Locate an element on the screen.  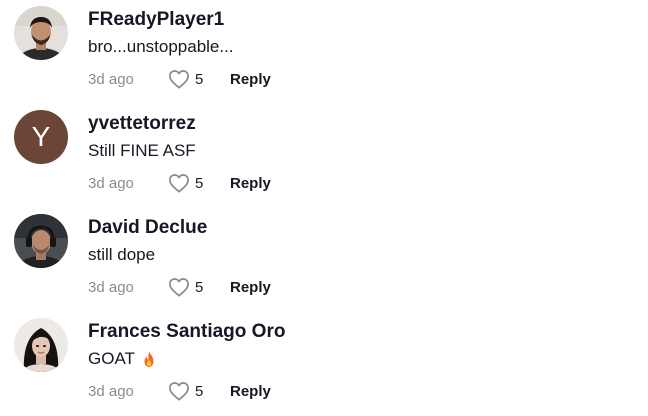
comment-text: Still FINE ASF is located at coordinates (142, 150).